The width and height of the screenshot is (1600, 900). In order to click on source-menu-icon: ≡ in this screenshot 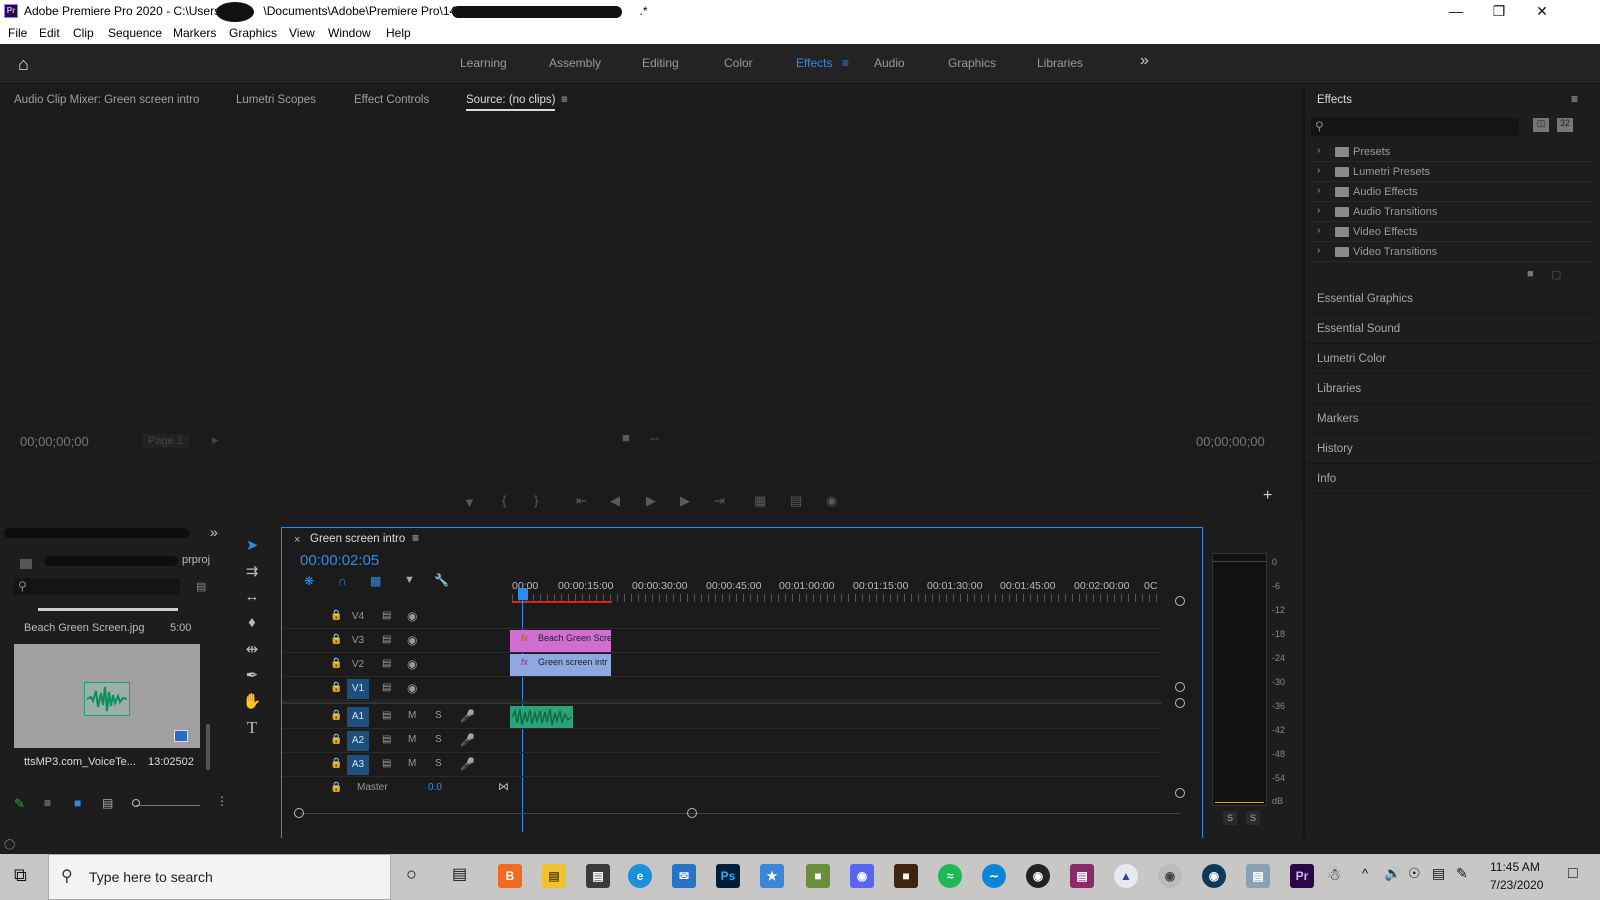, I will do `click(564, 100)`.